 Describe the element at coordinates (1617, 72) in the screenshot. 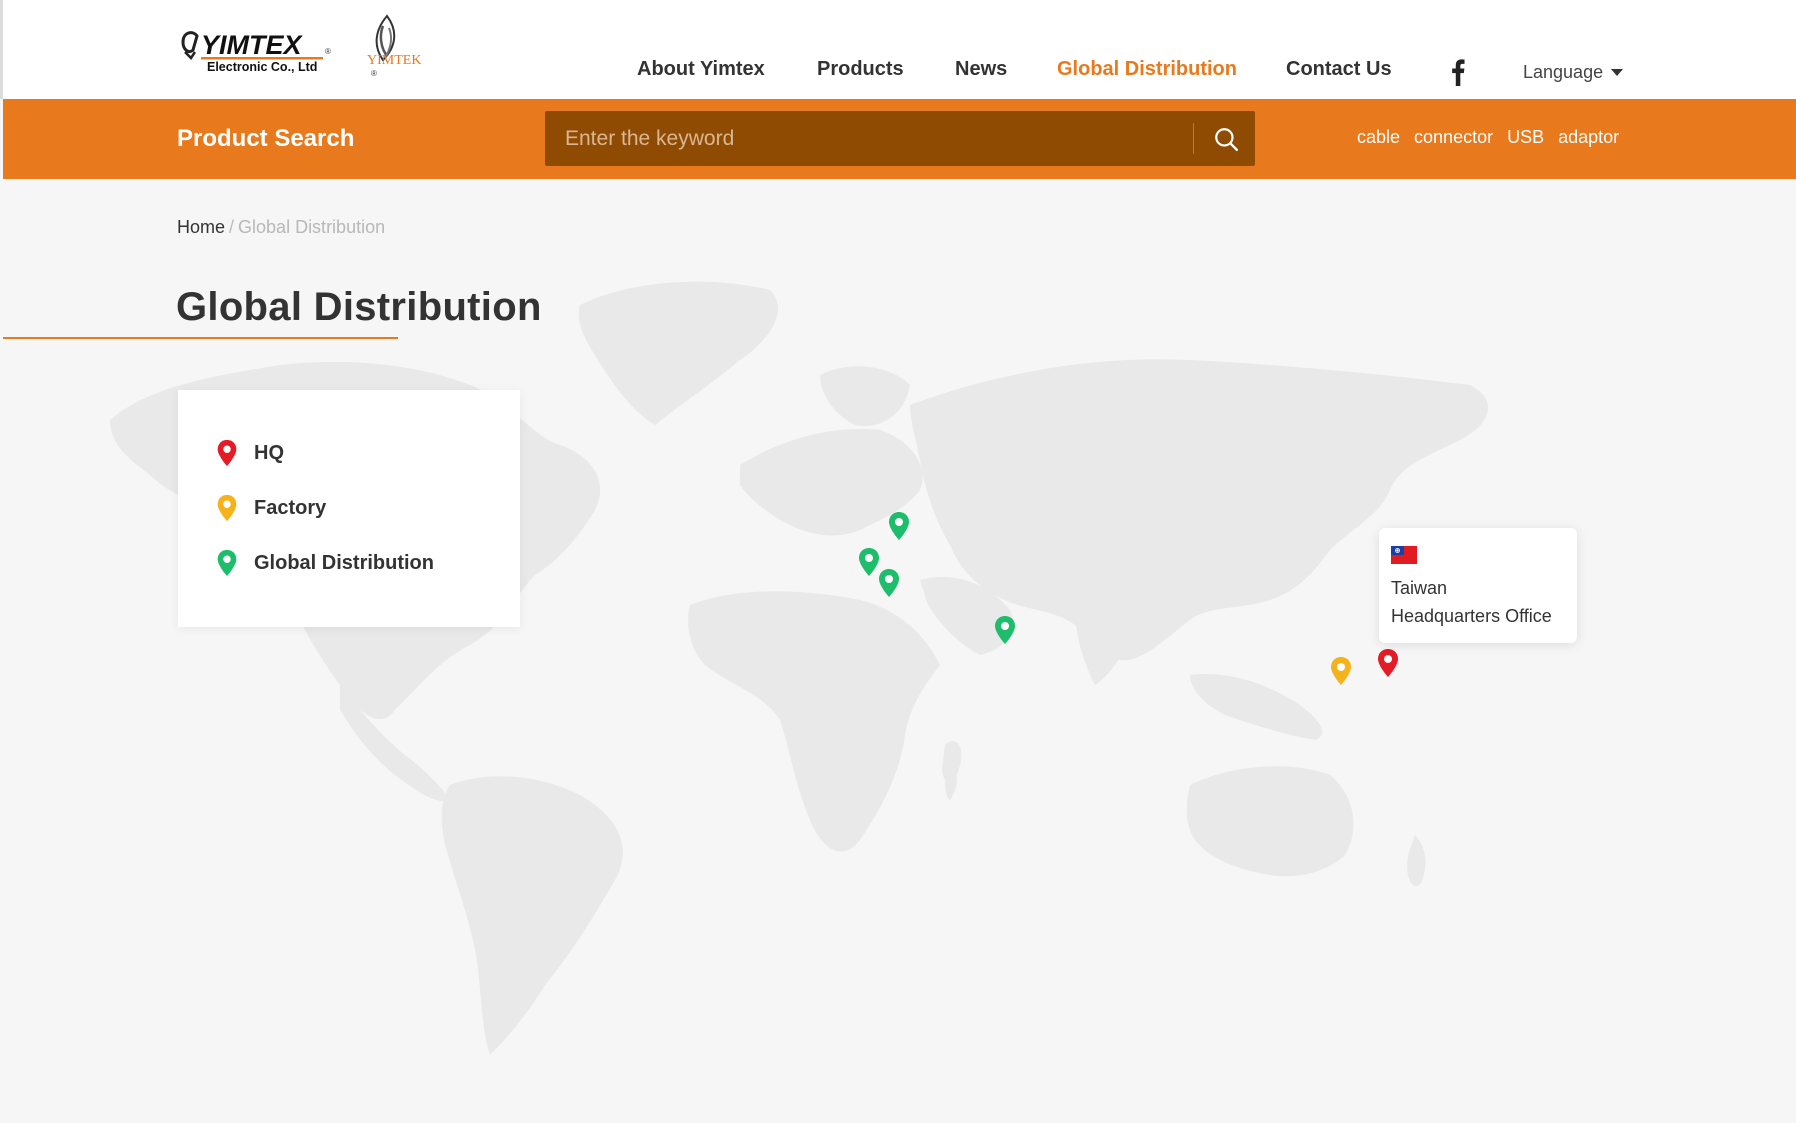

I see `caret-down-icon` at that location.